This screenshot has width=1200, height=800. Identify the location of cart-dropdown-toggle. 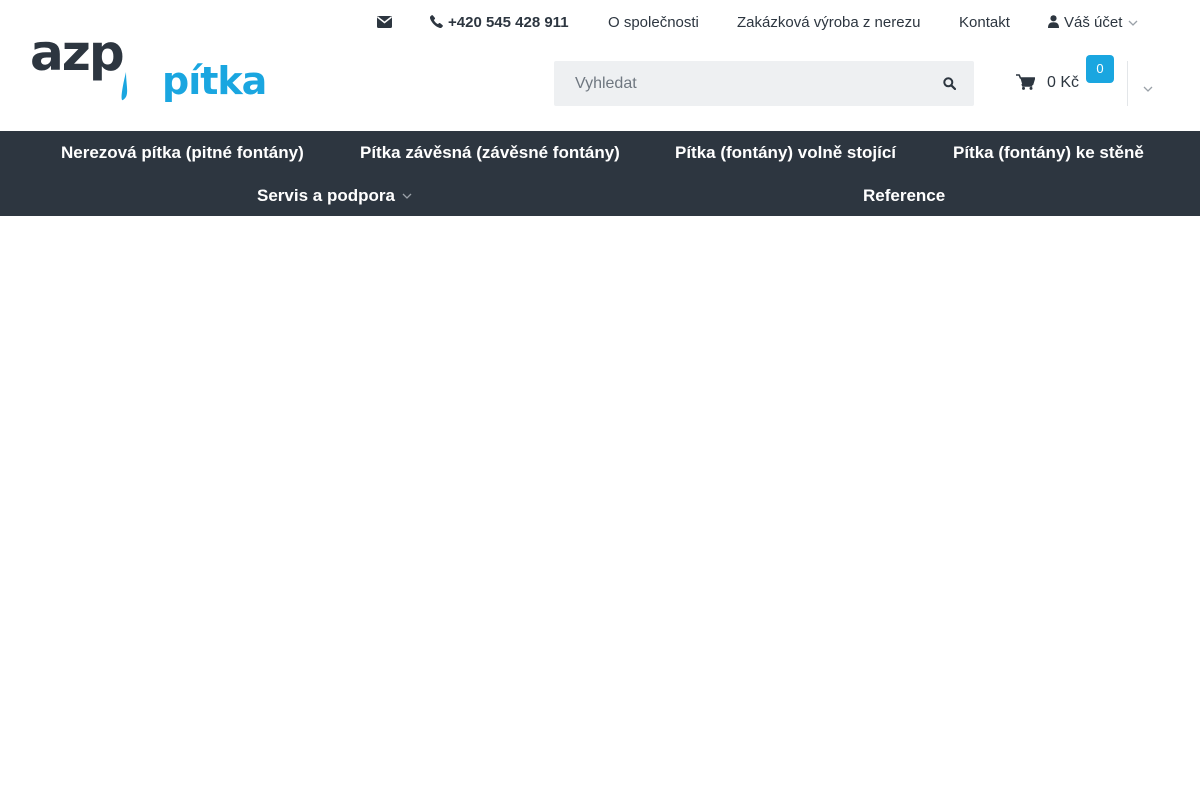
(1148, 88).